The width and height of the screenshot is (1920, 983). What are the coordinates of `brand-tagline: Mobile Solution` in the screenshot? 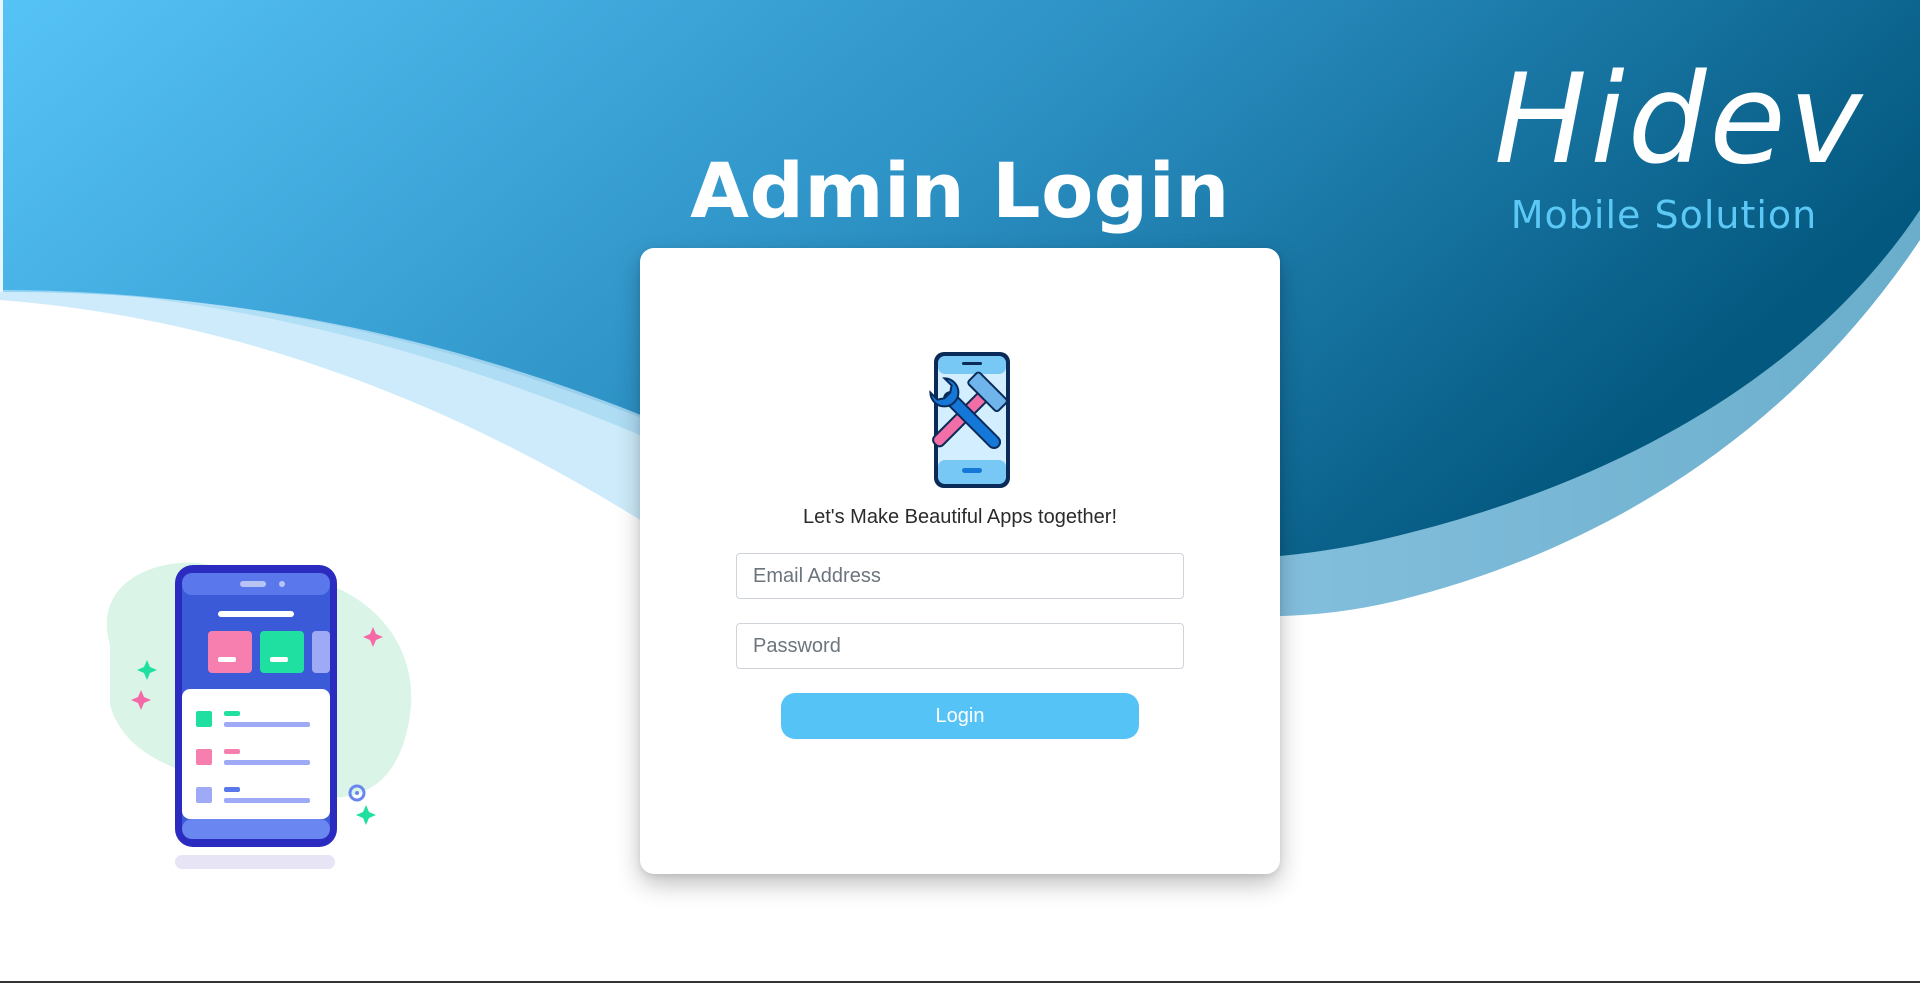 It's located at (1664, 215).